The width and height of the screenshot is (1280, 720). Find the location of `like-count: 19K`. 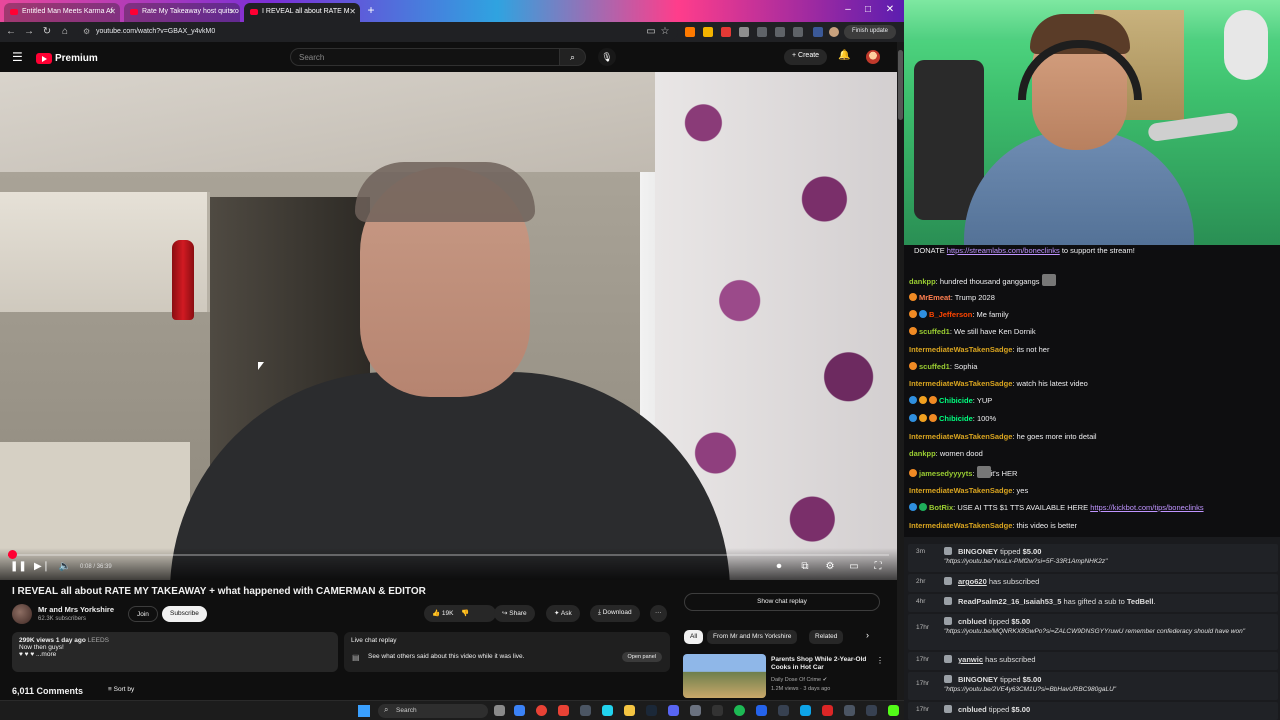

like-count: 19K is located at coordinates (448, 613).